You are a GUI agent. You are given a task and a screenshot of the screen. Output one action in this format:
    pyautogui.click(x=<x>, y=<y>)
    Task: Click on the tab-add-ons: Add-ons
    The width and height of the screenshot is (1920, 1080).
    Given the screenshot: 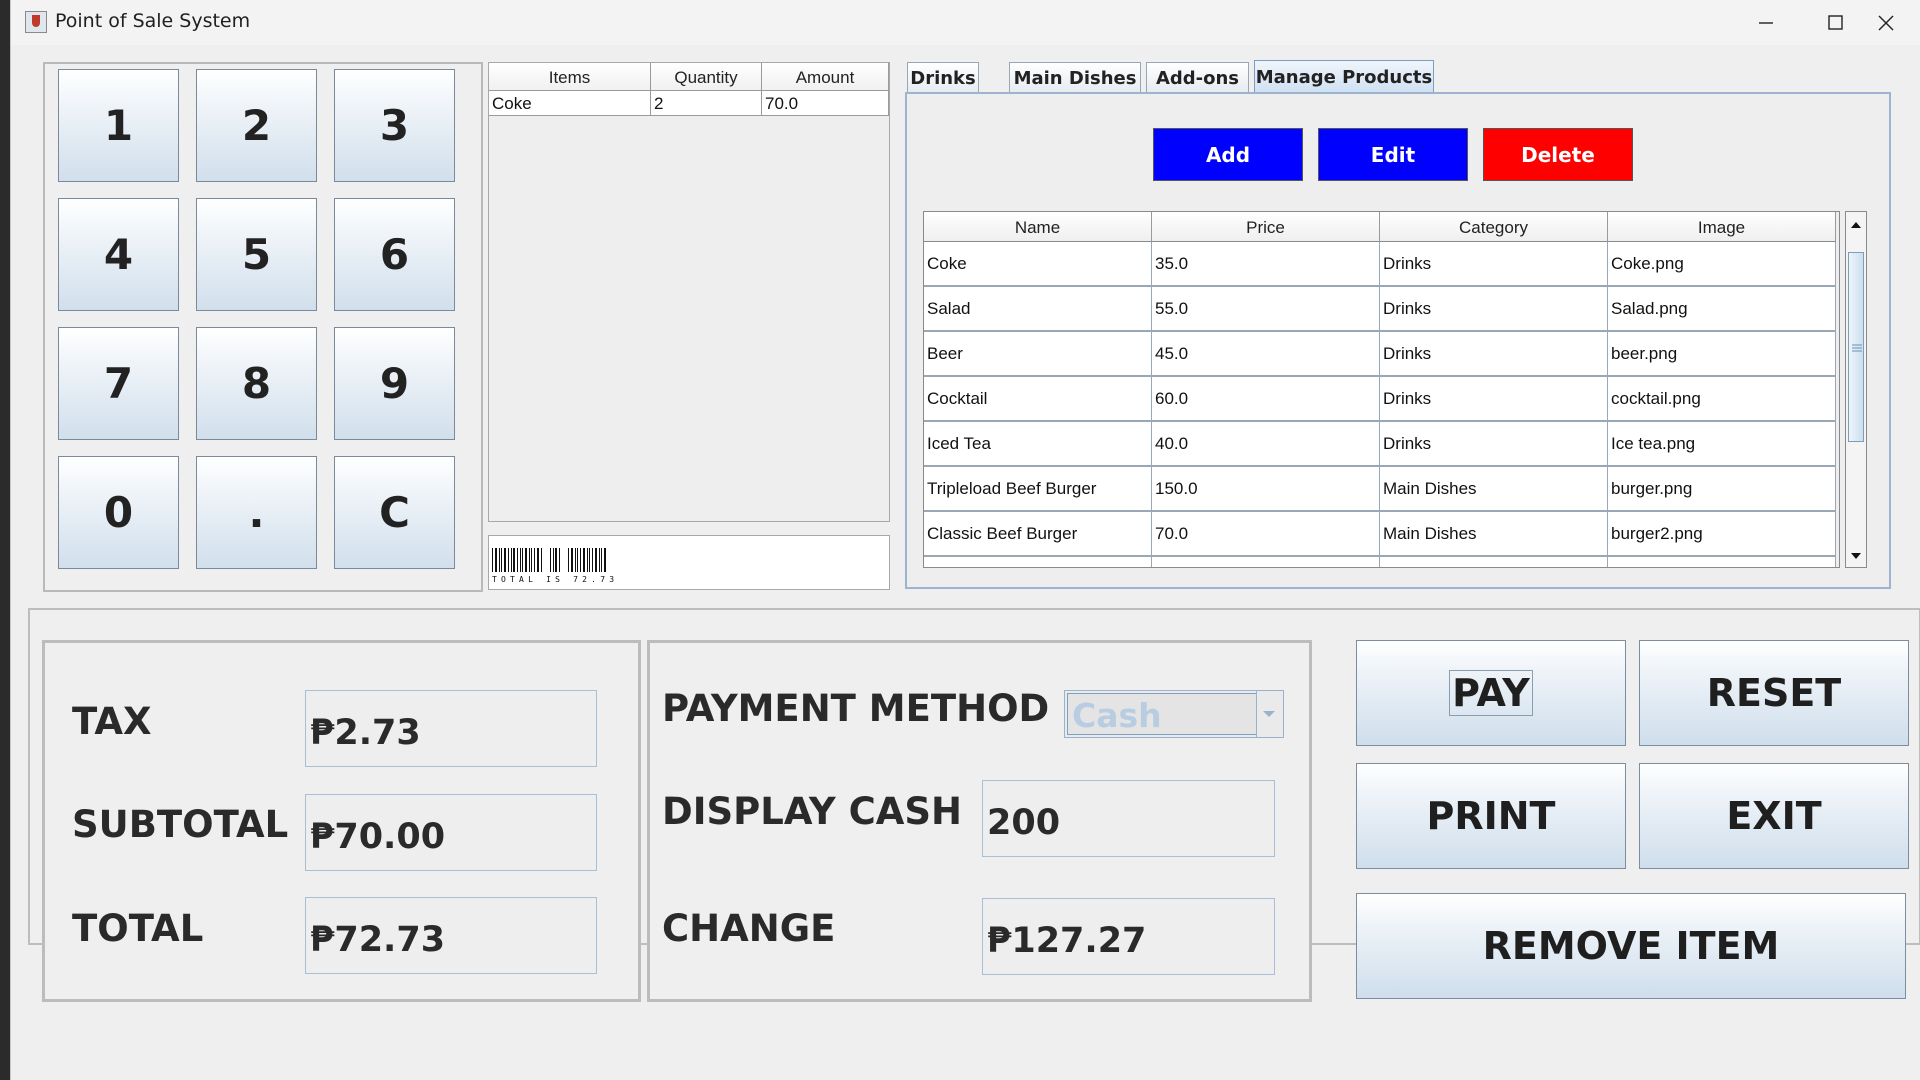 What is the action you would take?
    pyautogui.click(x=1197, y=77)
    